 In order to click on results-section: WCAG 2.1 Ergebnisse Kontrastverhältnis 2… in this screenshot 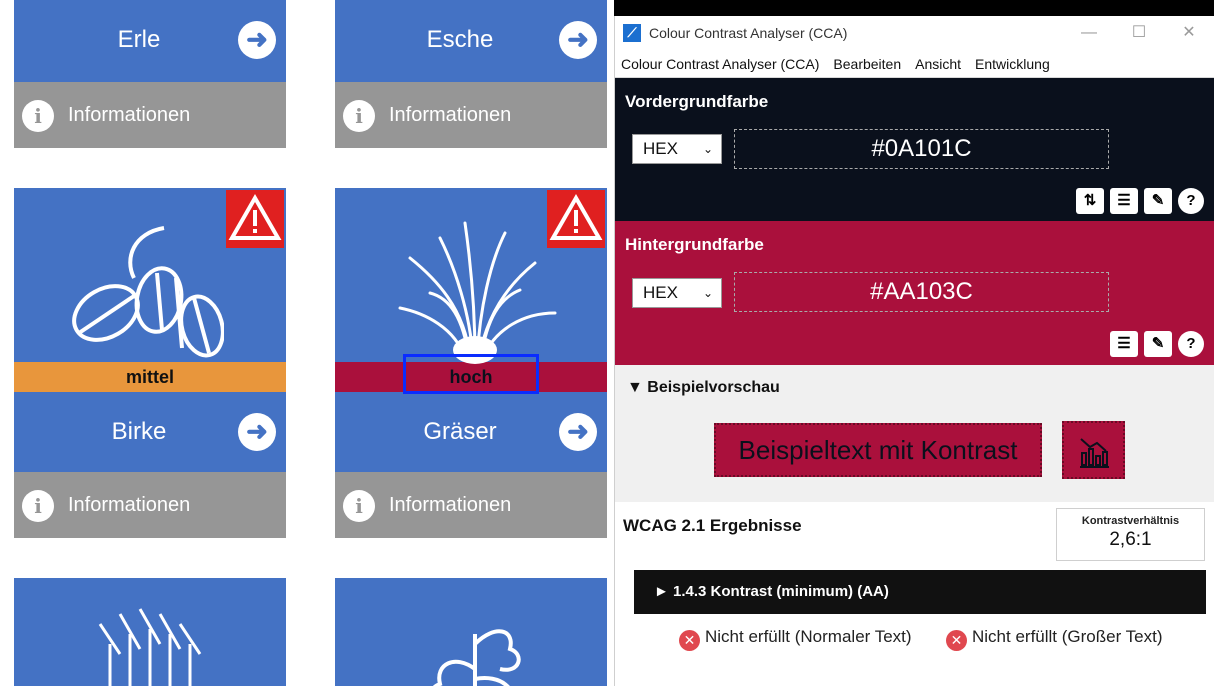, I will do `click(914, 592)`.